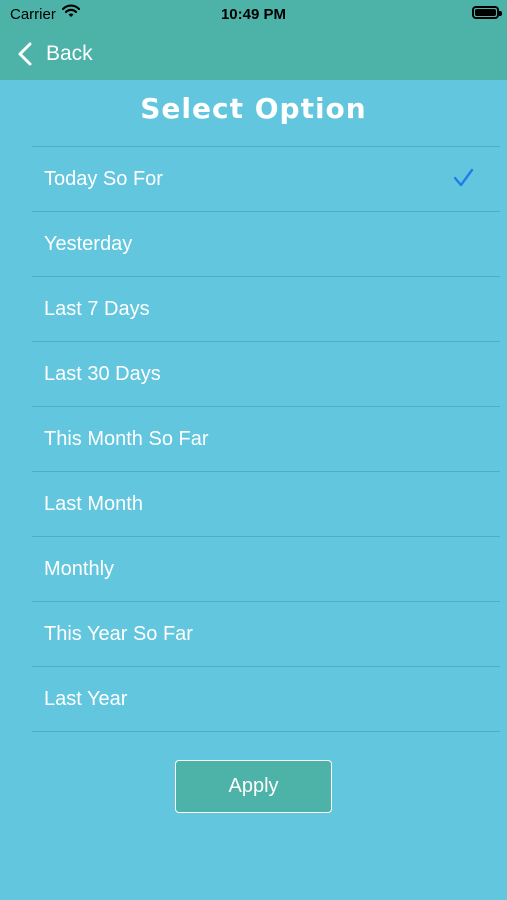  Describe the element at coordinates (266, 179) in the screenshot. I see `list-item: Today So For` at that location.